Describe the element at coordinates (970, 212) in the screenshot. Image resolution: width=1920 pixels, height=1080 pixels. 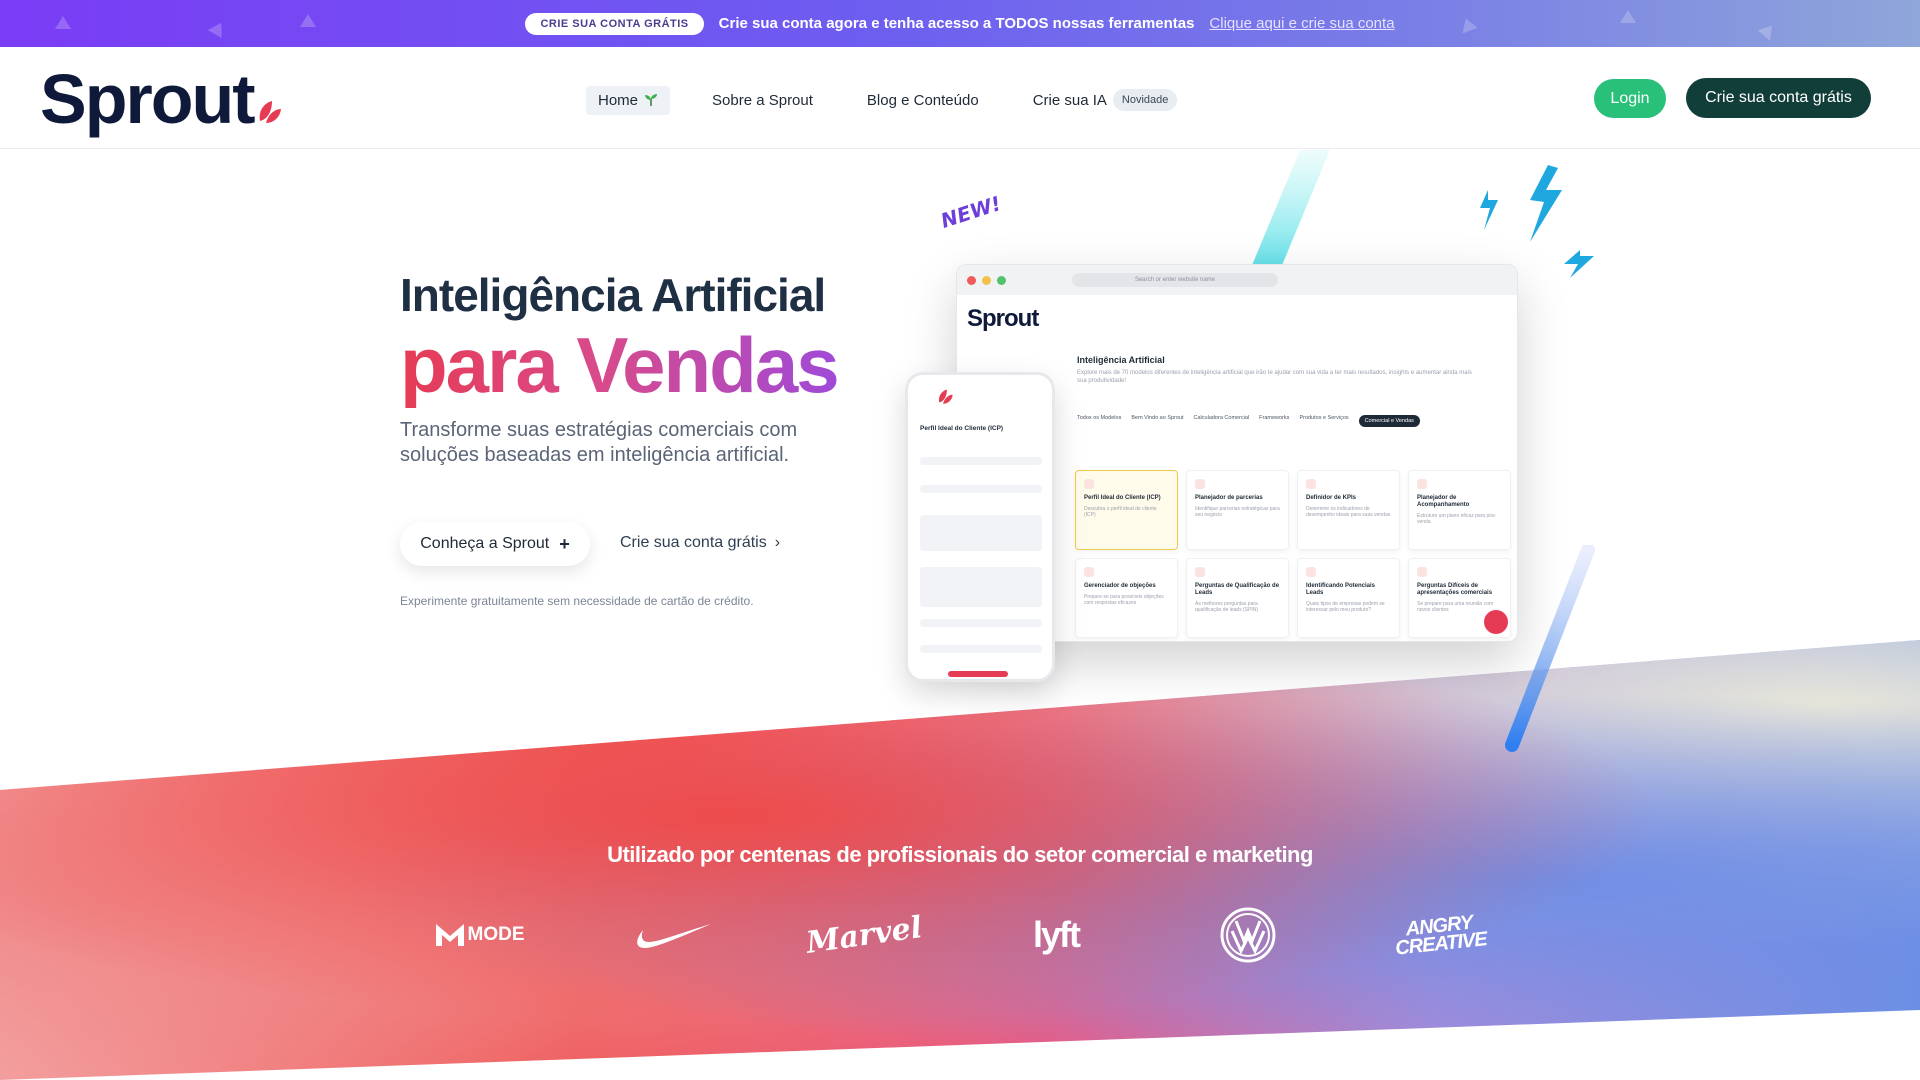
I see `new-tag: NEW!` at that location.